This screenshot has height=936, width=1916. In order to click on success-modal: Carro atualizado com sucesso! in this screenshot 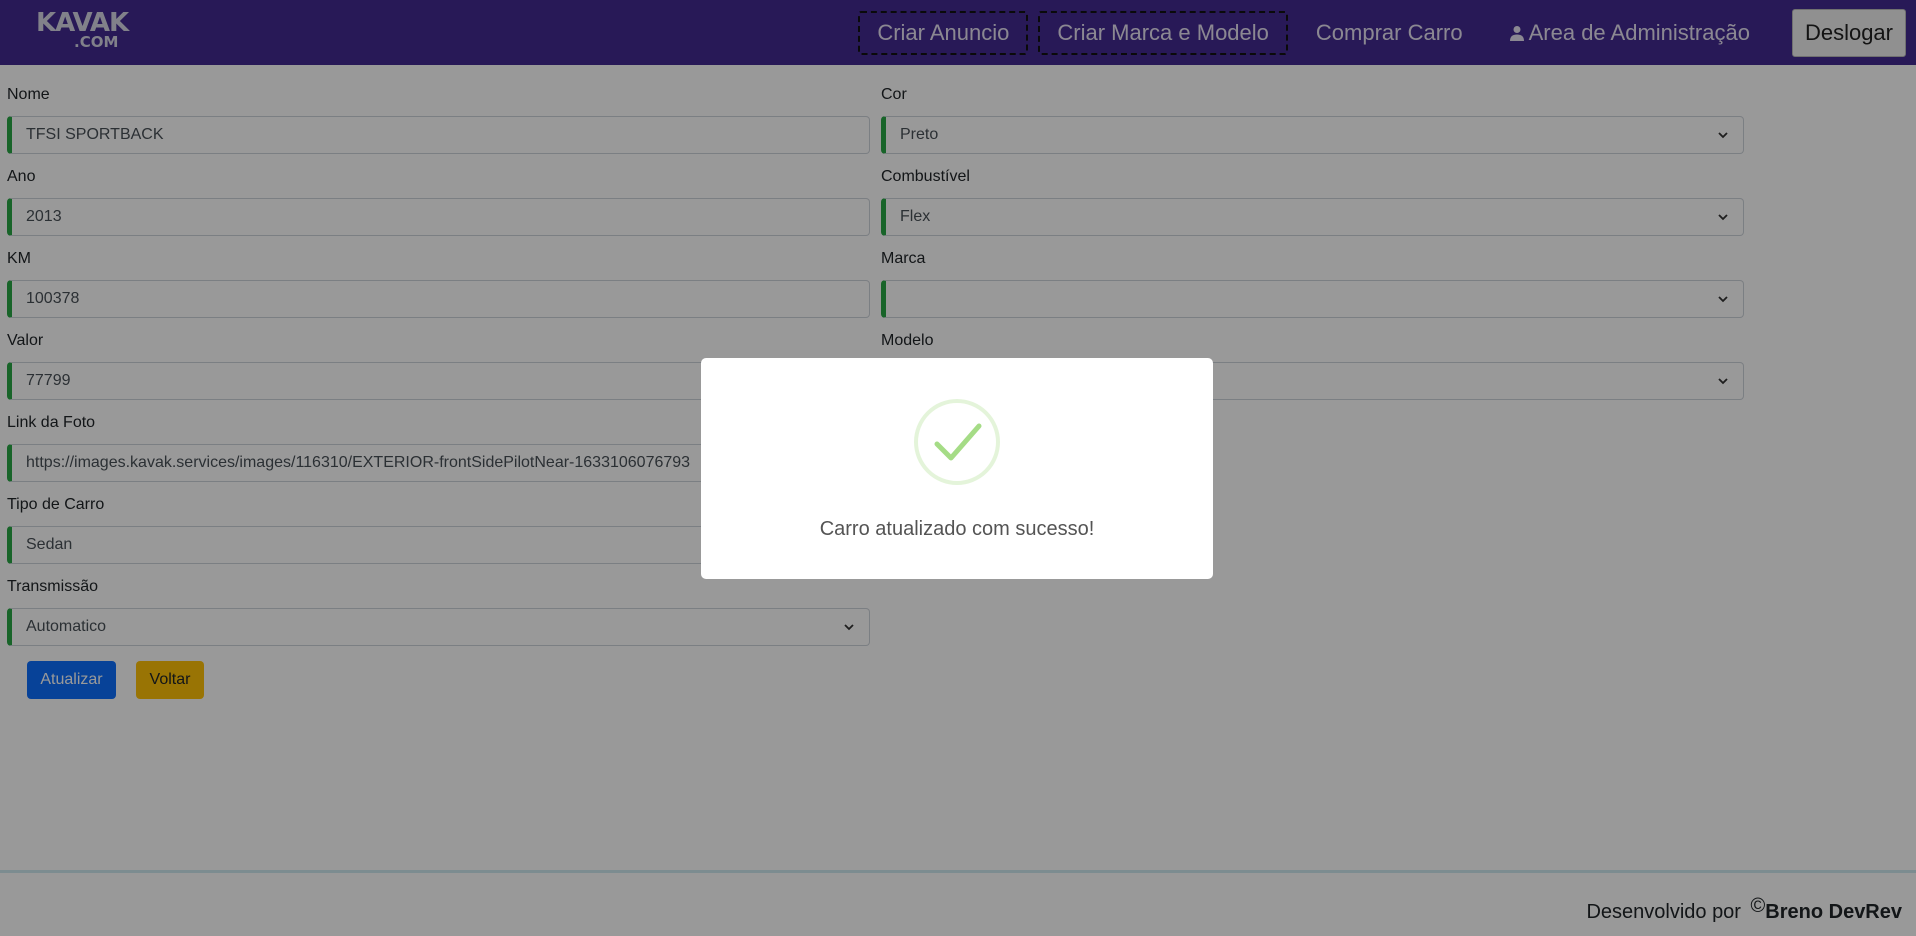, I will do `click(957, 468)`.